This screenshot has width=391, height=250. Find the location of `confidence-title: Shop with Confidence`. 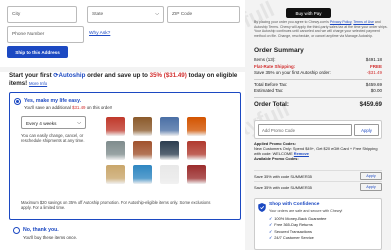

confidence-title: Shop with Confidence is located at coordinates (294, 204).